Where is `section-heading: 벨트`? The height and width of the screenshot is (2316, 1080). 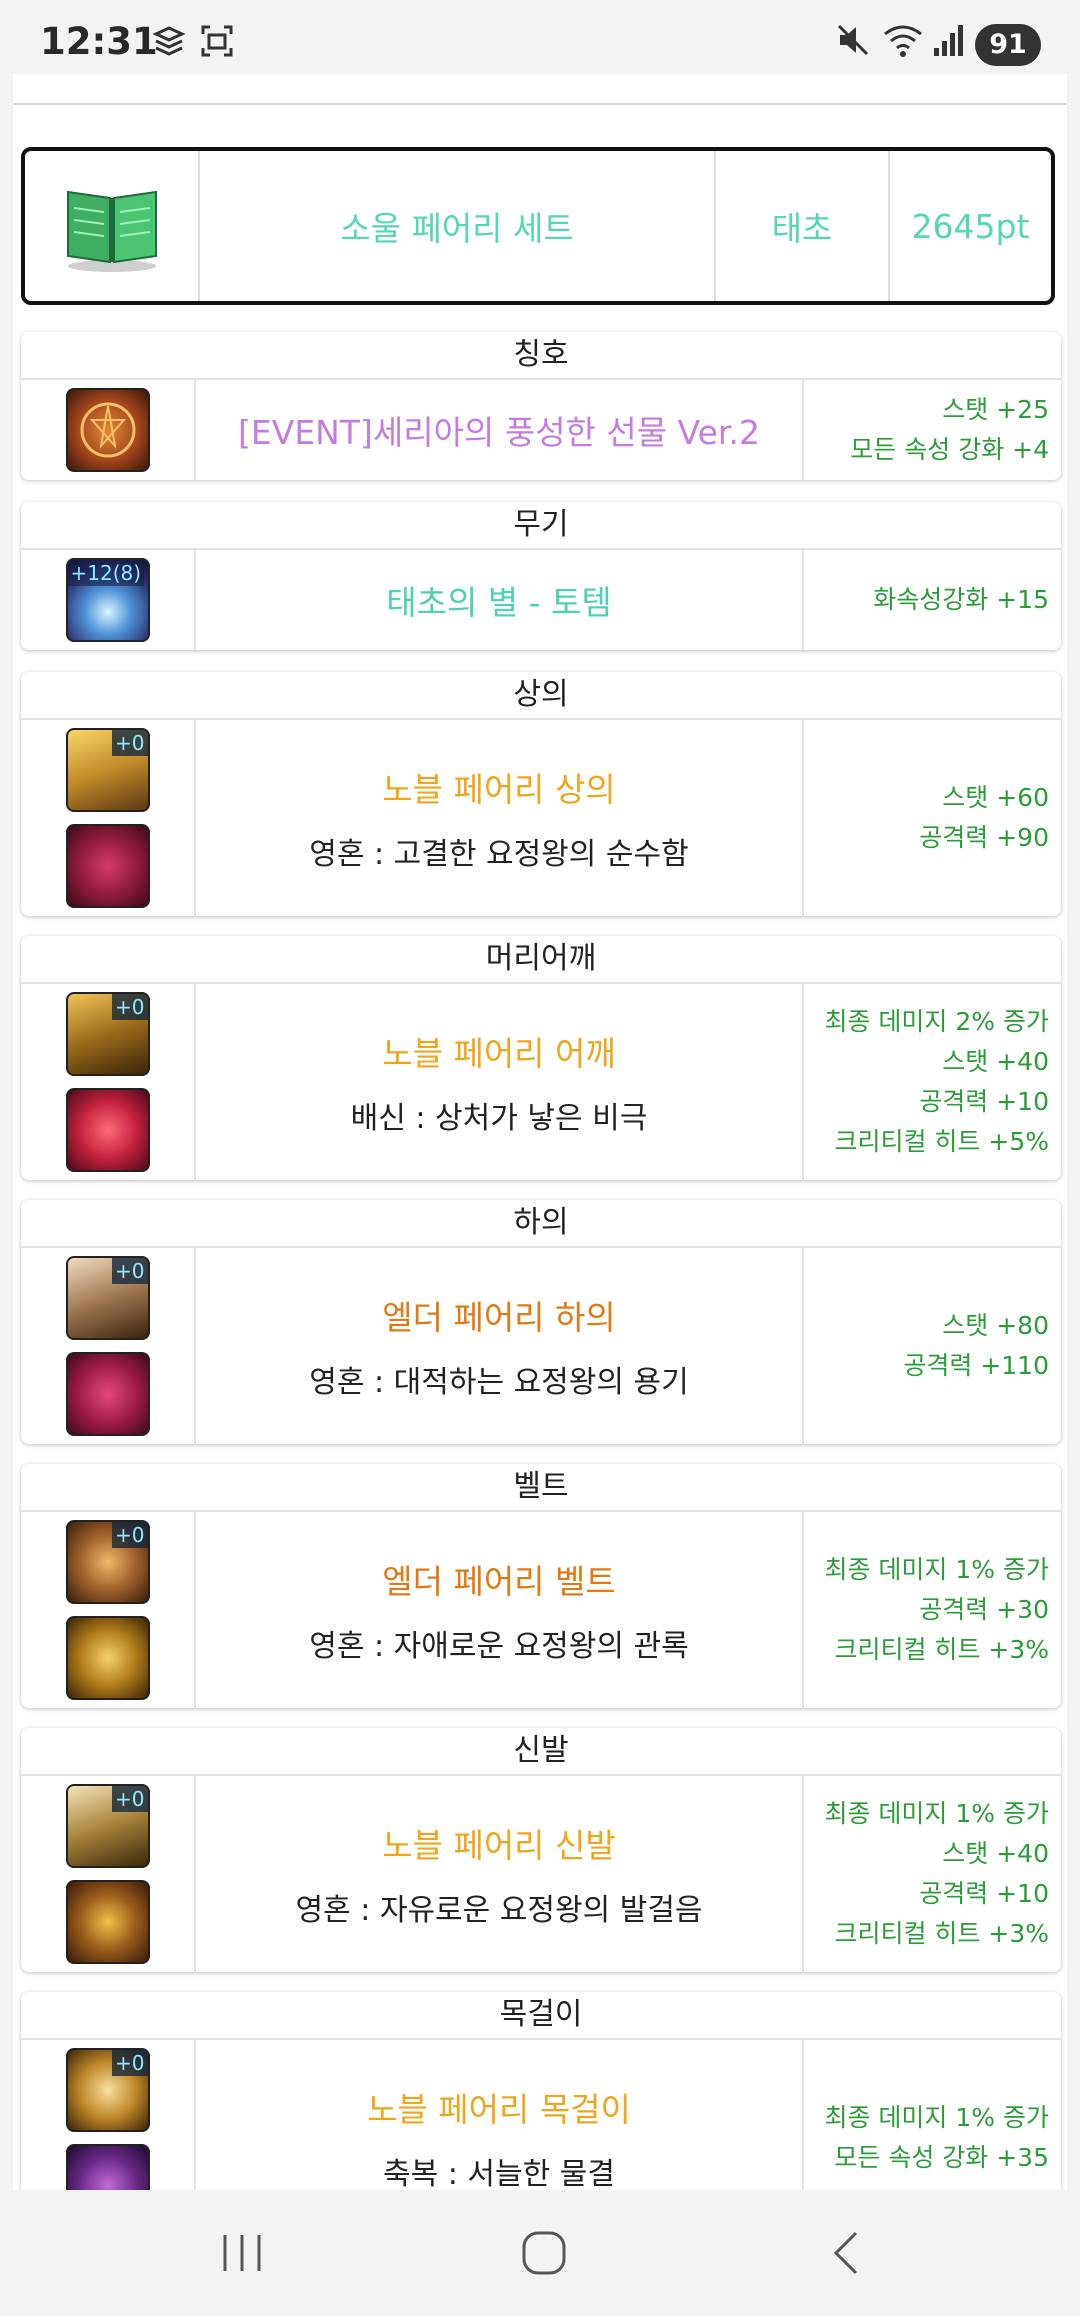 section-heading: 벨트 is located at coordinates (541, 1488).